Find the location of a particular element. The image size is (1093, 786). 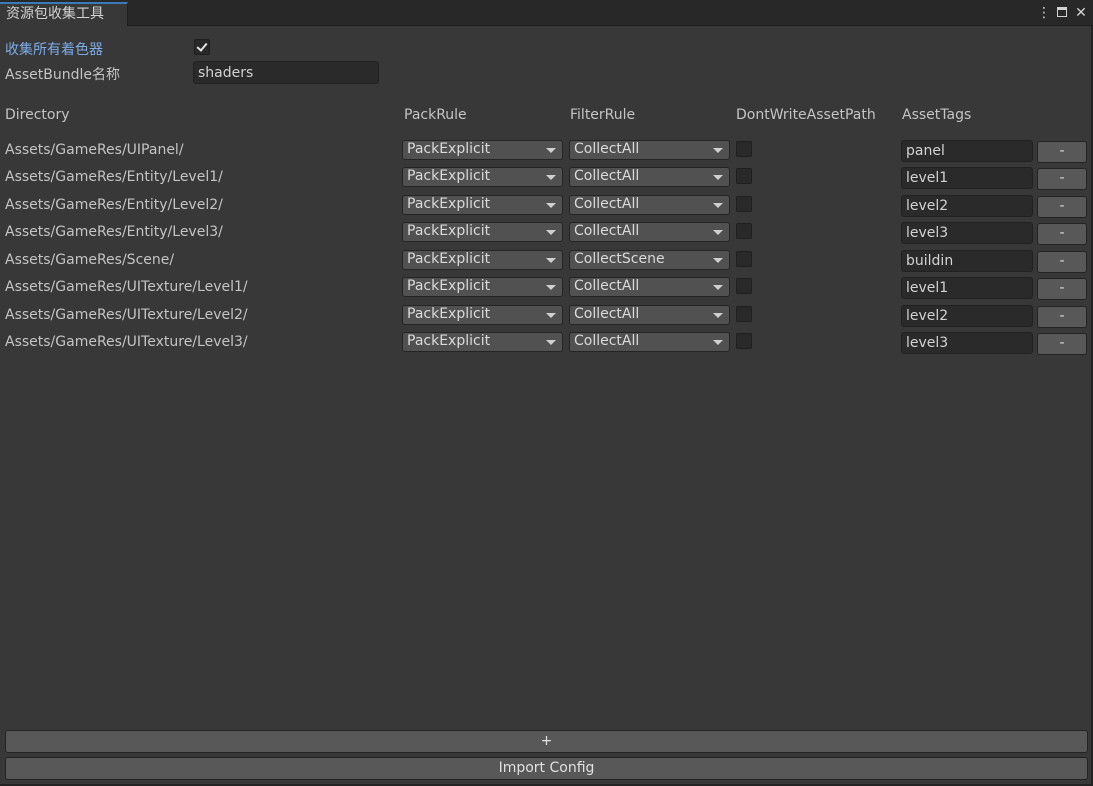

add-row-button: + is located at coordinates (546, 741).